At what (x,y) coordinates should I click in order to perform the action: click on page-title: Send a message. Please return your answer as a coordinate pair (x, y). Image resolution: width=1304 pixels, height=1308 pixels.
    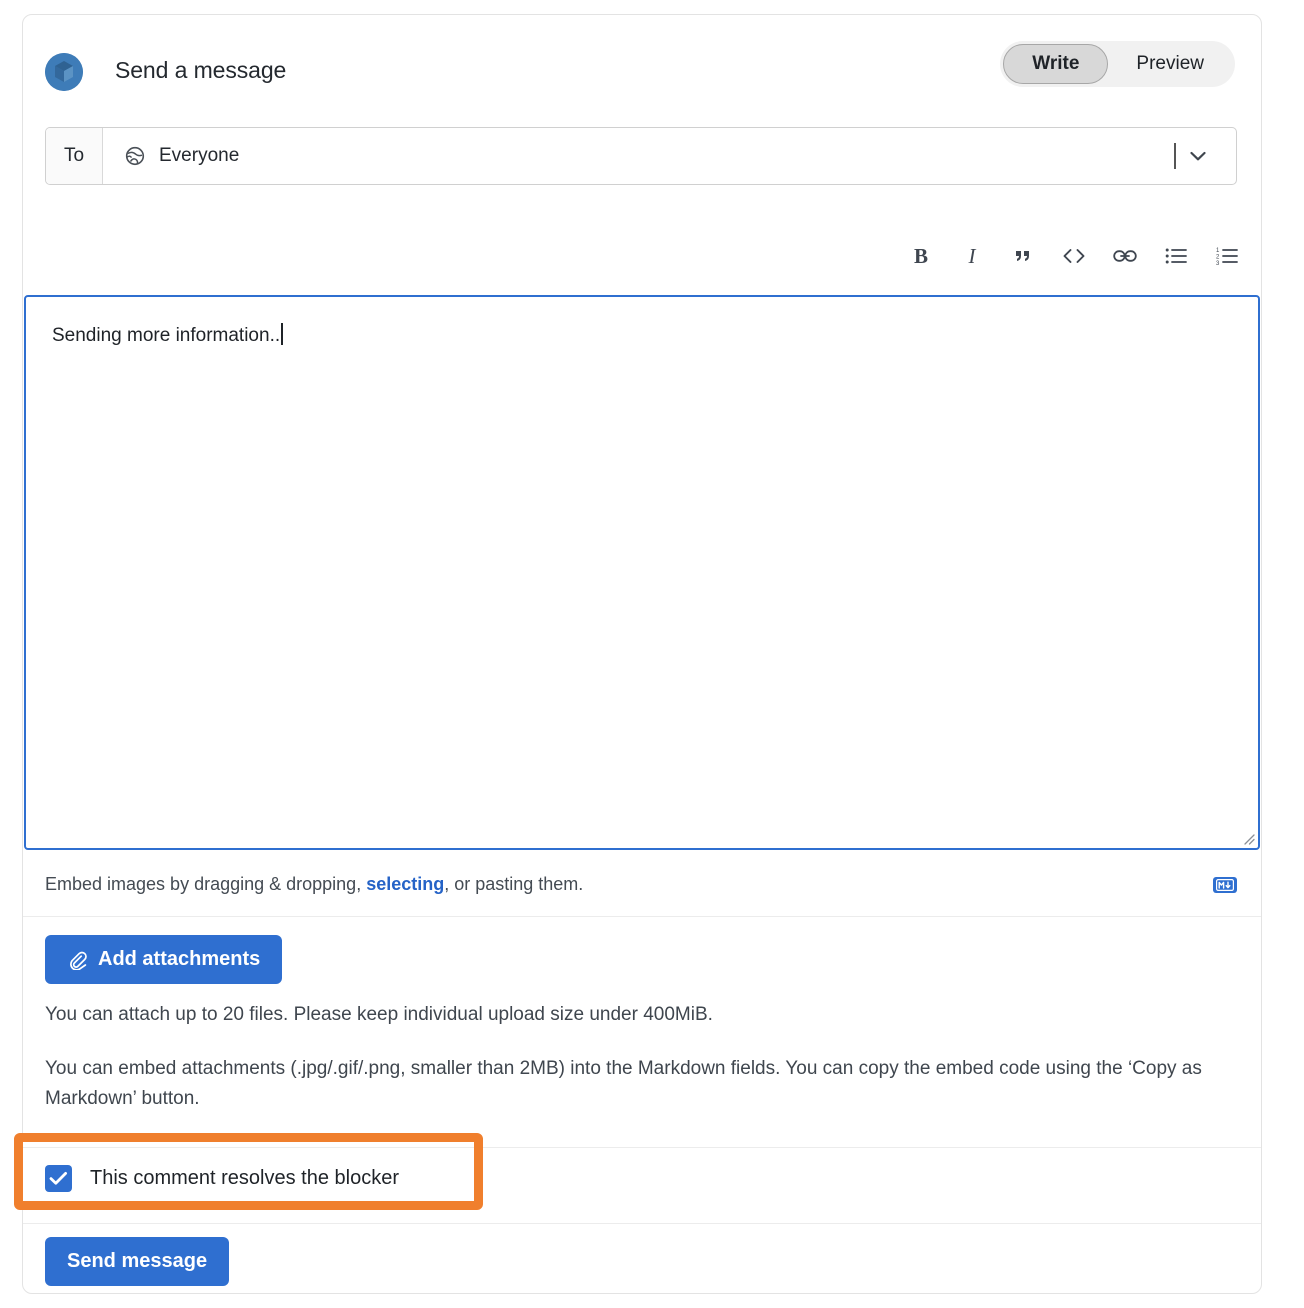
    Looking at the image, I should click on (201, 70).